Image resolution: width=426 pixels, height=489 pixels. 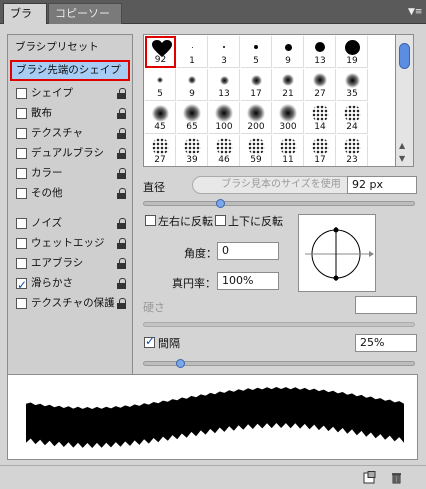 I want to click on sidebar-item: 滑らかさ, so click(x=70, y=284).